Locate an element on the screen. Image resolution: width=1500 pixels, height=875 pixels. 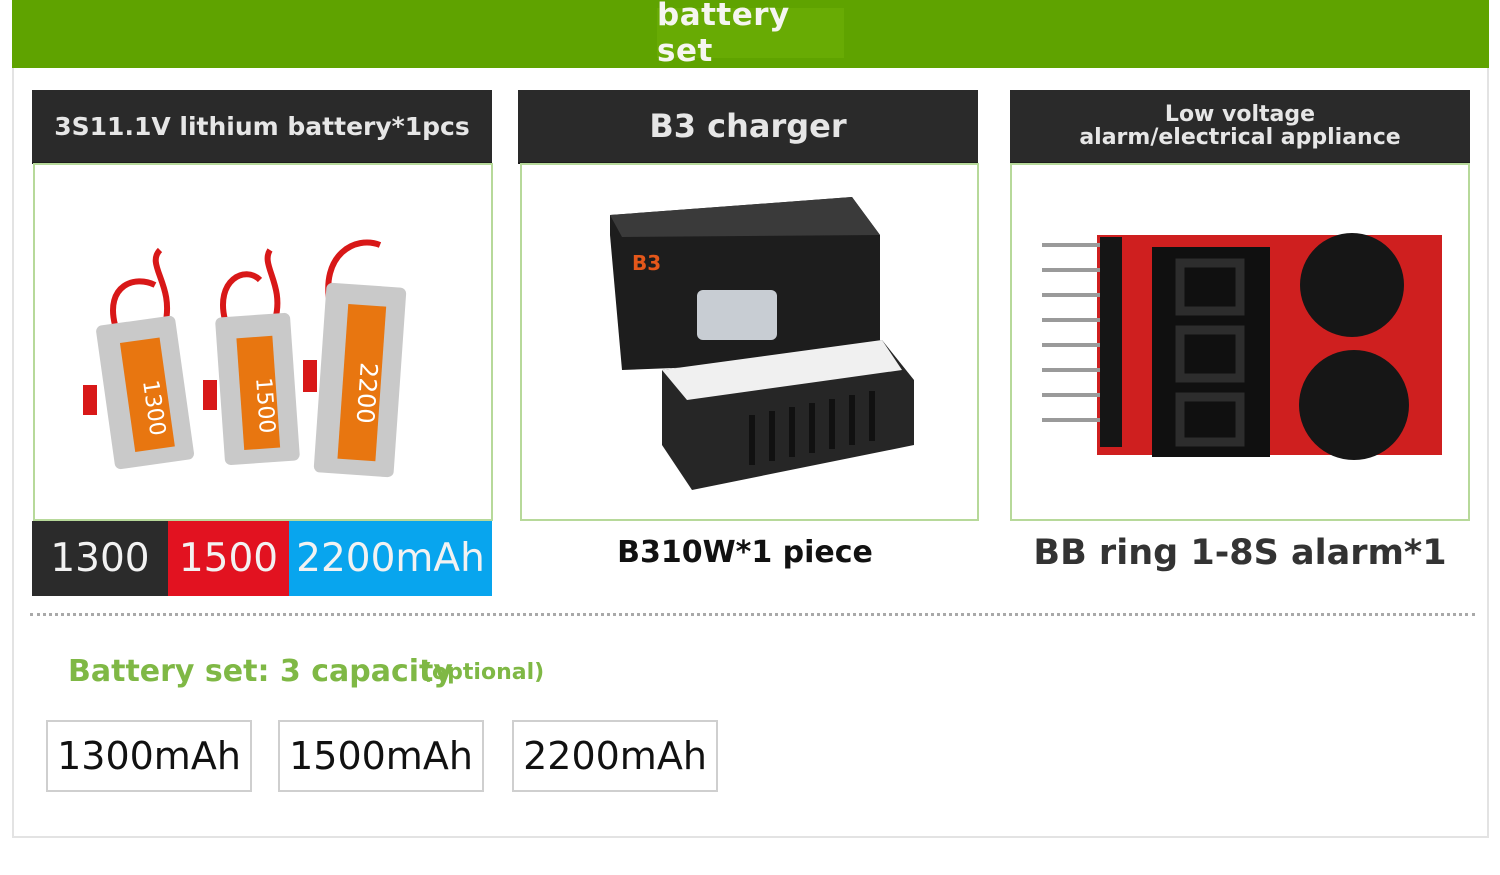
options-note: (optional) is located at coordinates (483, 672).